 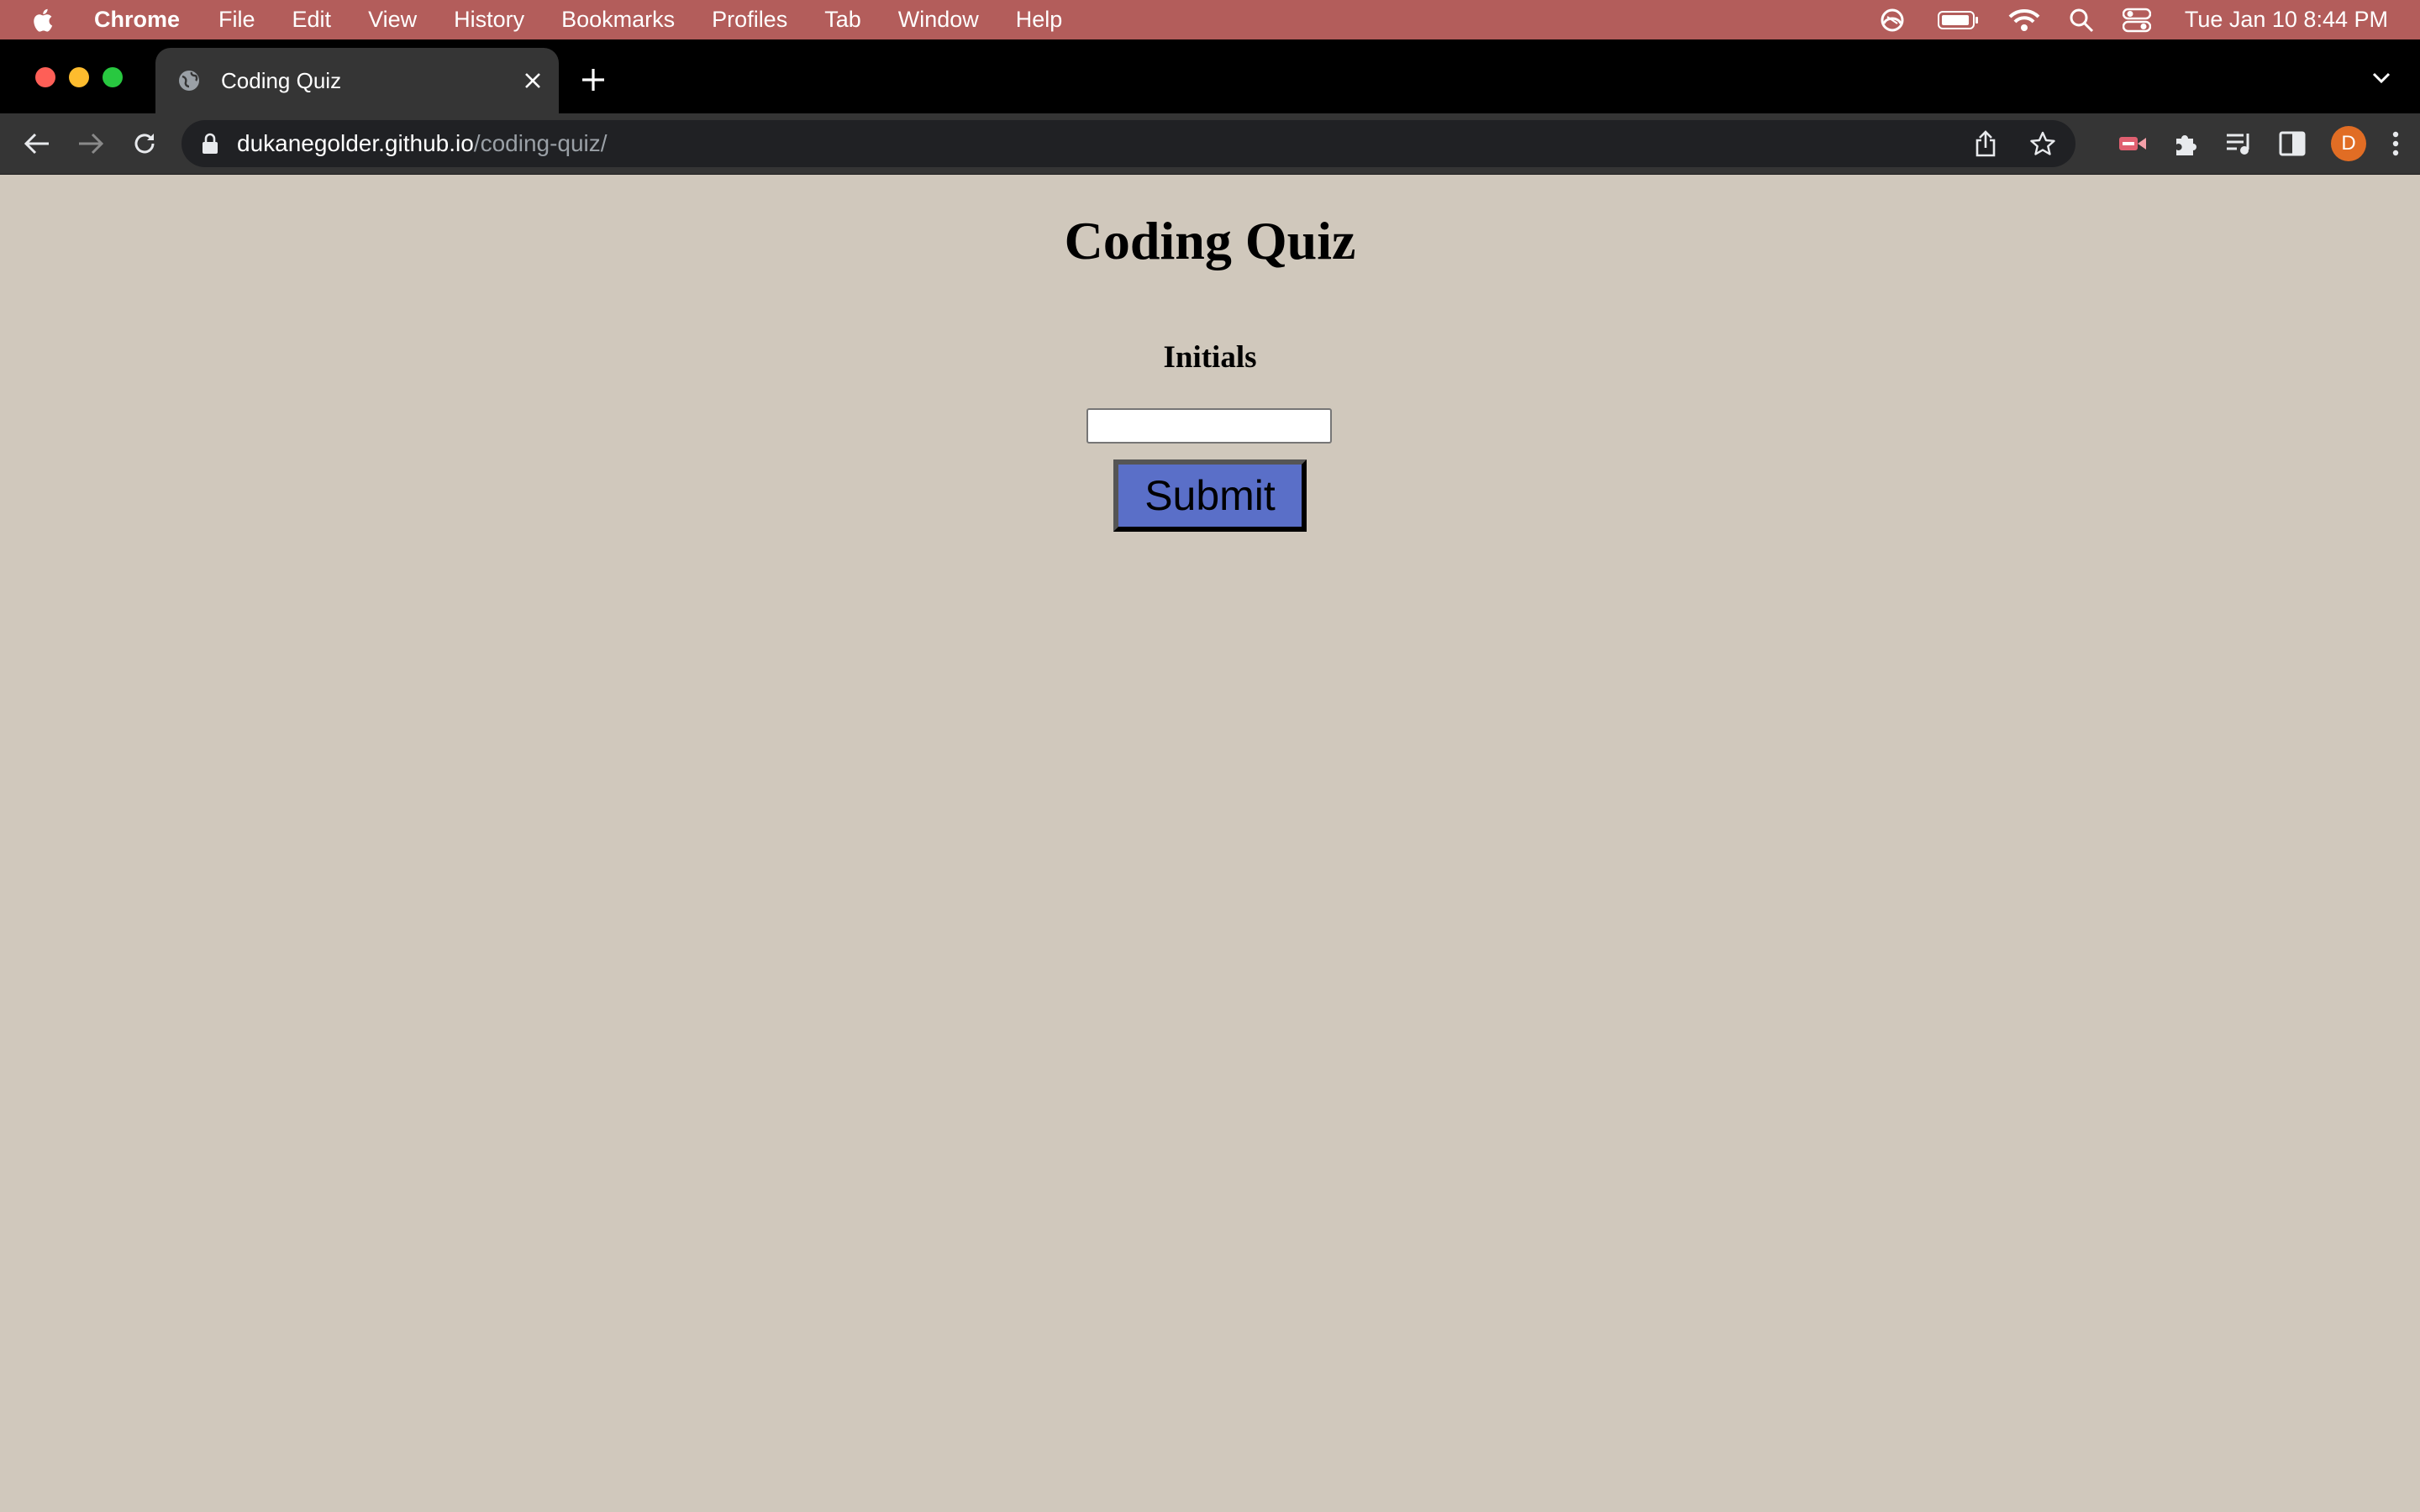 What do you see at coordinates (2381, 77) in the screenshot?
I see `tab-search-chevron-down-icon` at bounding box center [2381, 77].